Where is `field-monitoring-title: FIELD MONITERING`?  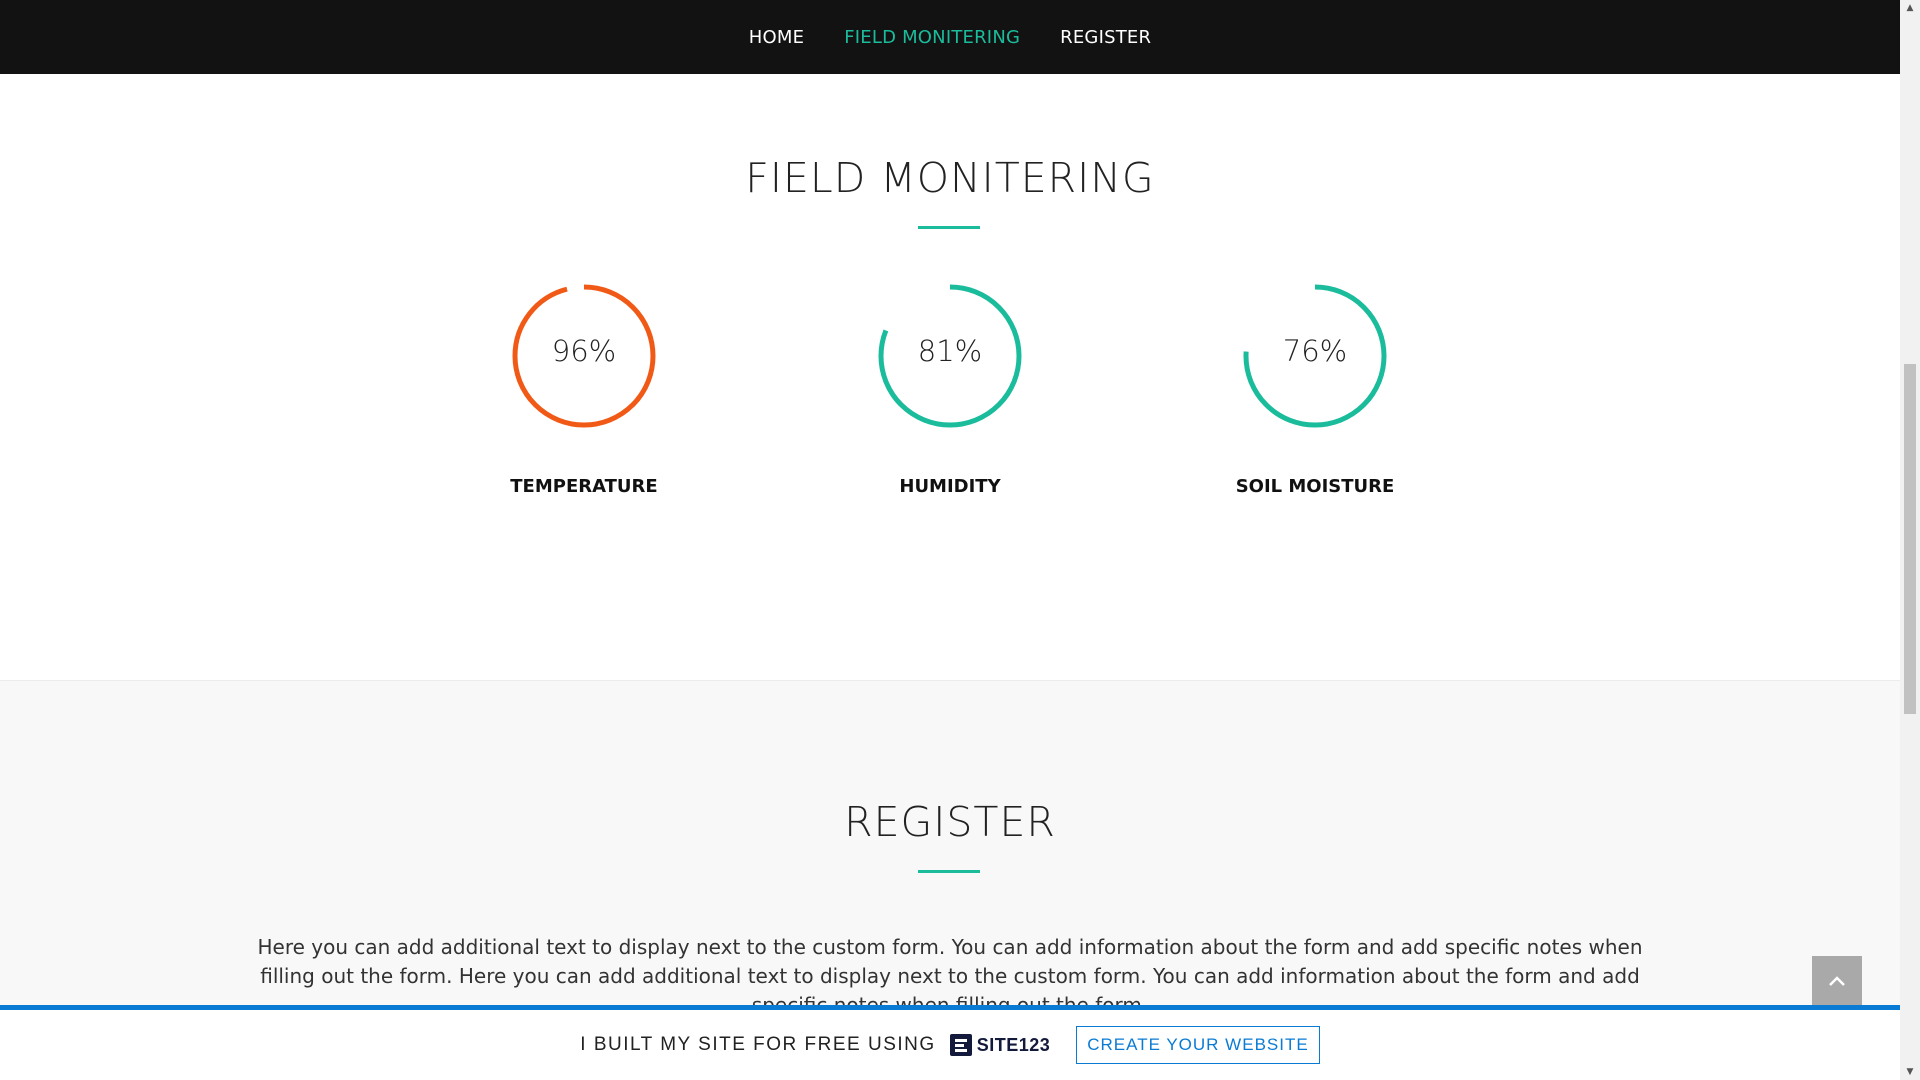 field-monitoring-title: FIELD MONITERING is located at coordinates (950, 178).